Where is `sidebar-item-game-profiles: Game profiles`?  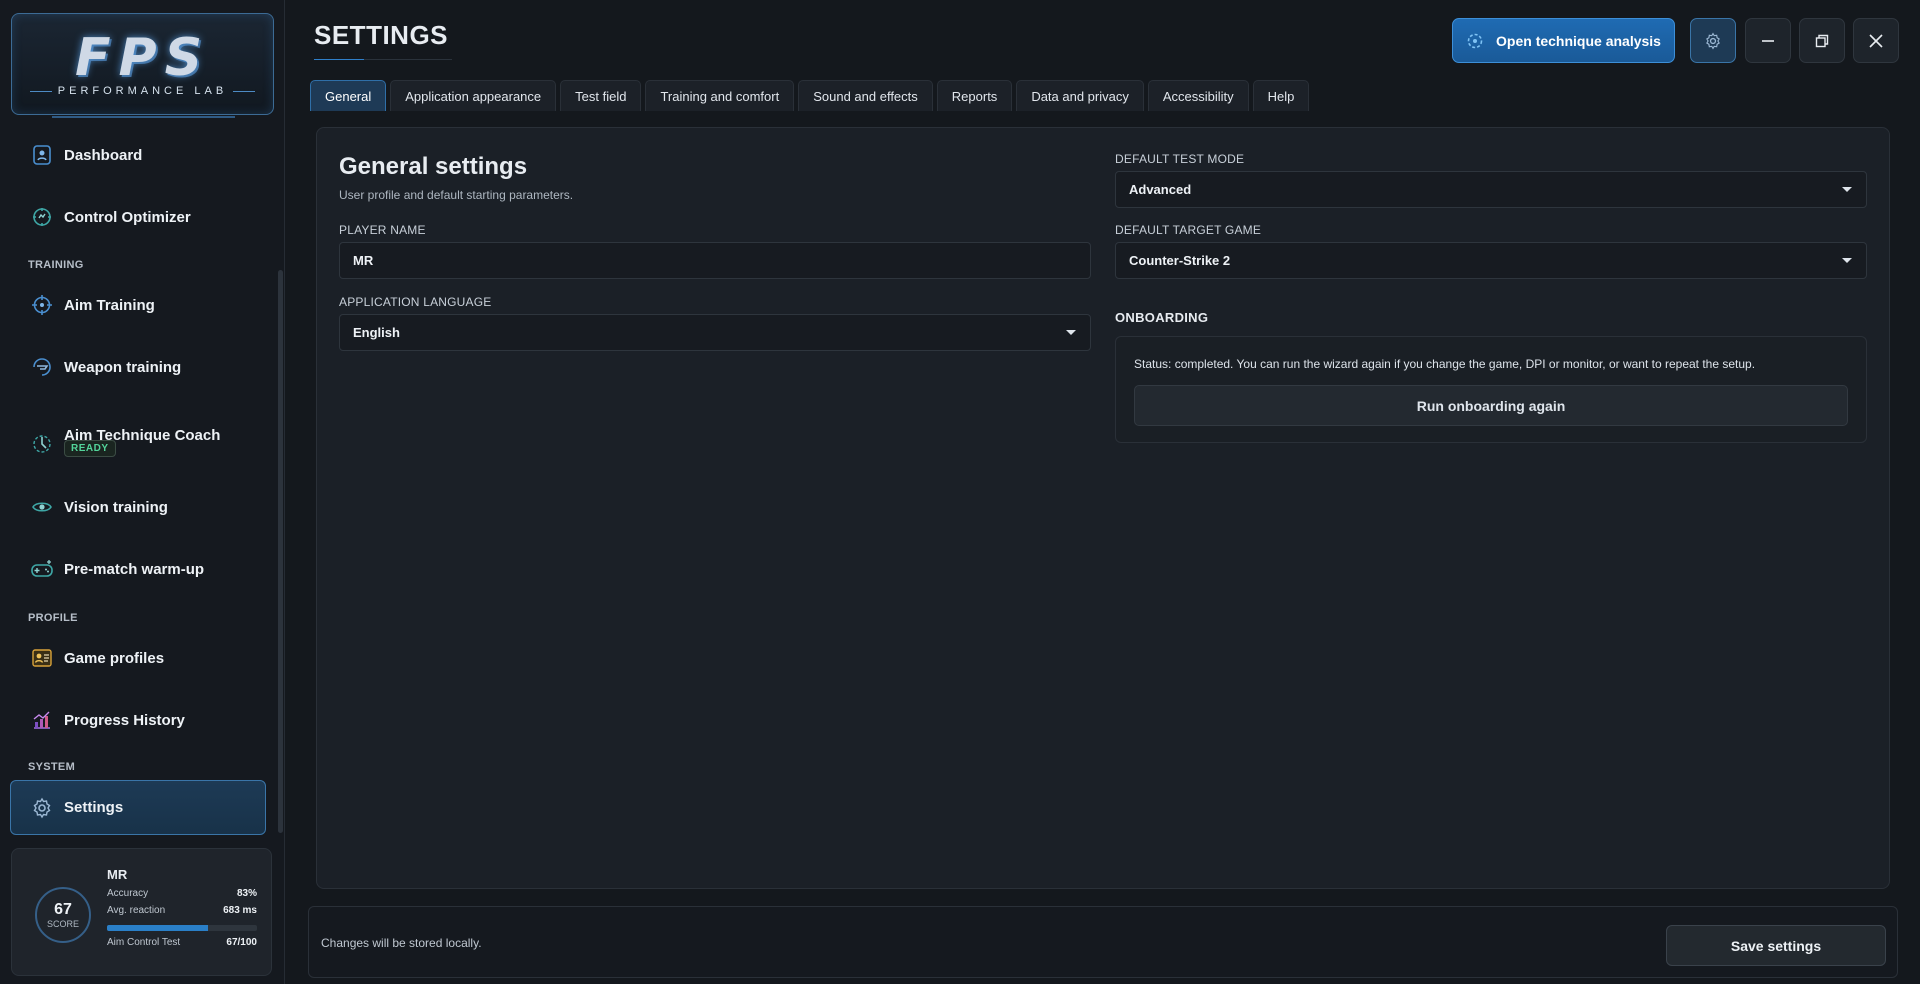 sidebar-item-game-profiles: Game profiles is located at coordinates (138, 658).